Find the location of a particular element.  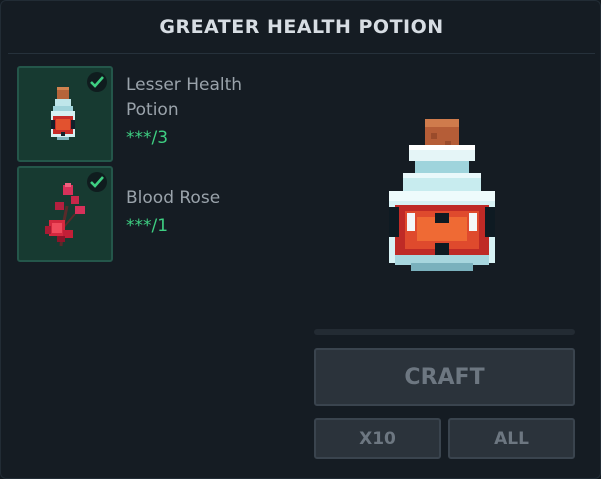

recipe-title: GREATER HEALTH POTION is located at coordinates (301, 27).